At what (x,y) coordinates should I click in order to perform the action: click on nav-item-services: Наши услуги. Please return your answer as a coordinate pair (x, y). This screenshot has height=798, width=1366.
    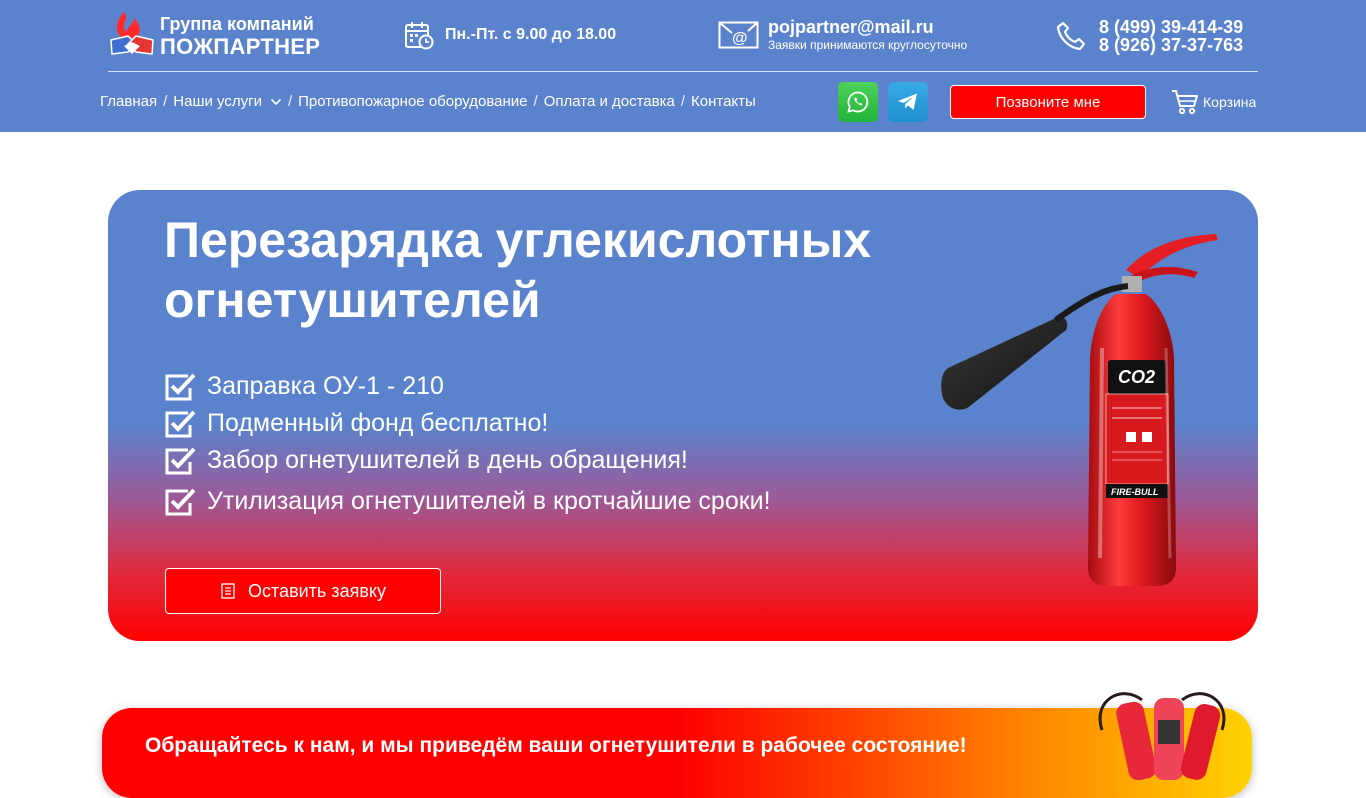
    Looking at the image, I should click on (227, 101).